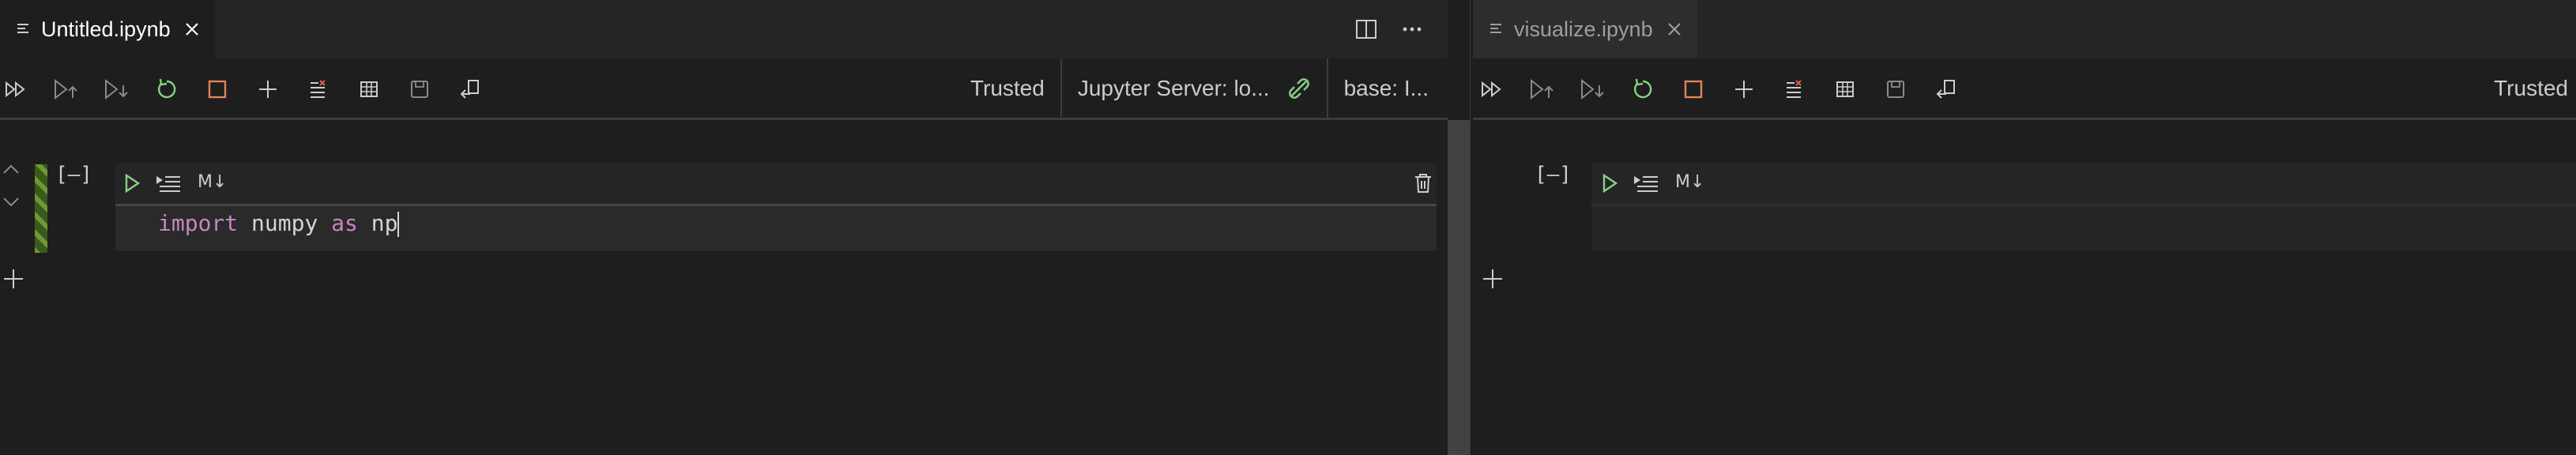 The width and height of the screenshot is (2576, 455). What do you see at coordinates (1299, 88) in the screenshot?
I see `connected-icon` at bounding box center [1299, 88].